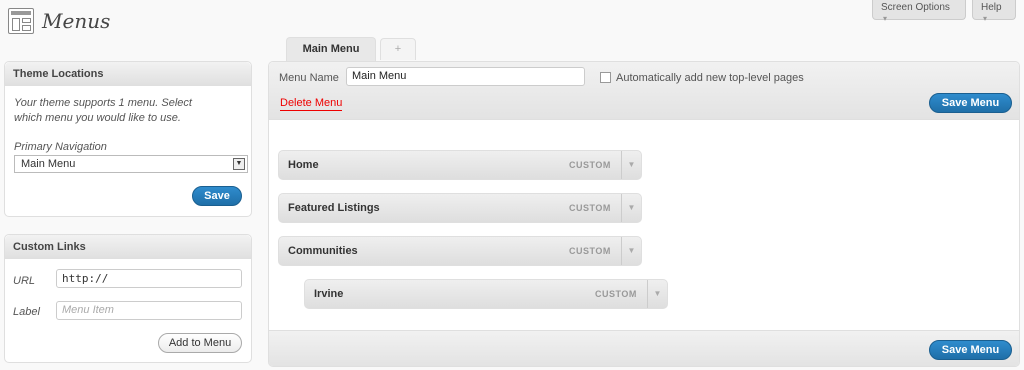  What do you see at coordinates (970, 350) in the screenshot?
I see `save-menu-button-bottom: Save Menu` at bounding box center [970, 350].